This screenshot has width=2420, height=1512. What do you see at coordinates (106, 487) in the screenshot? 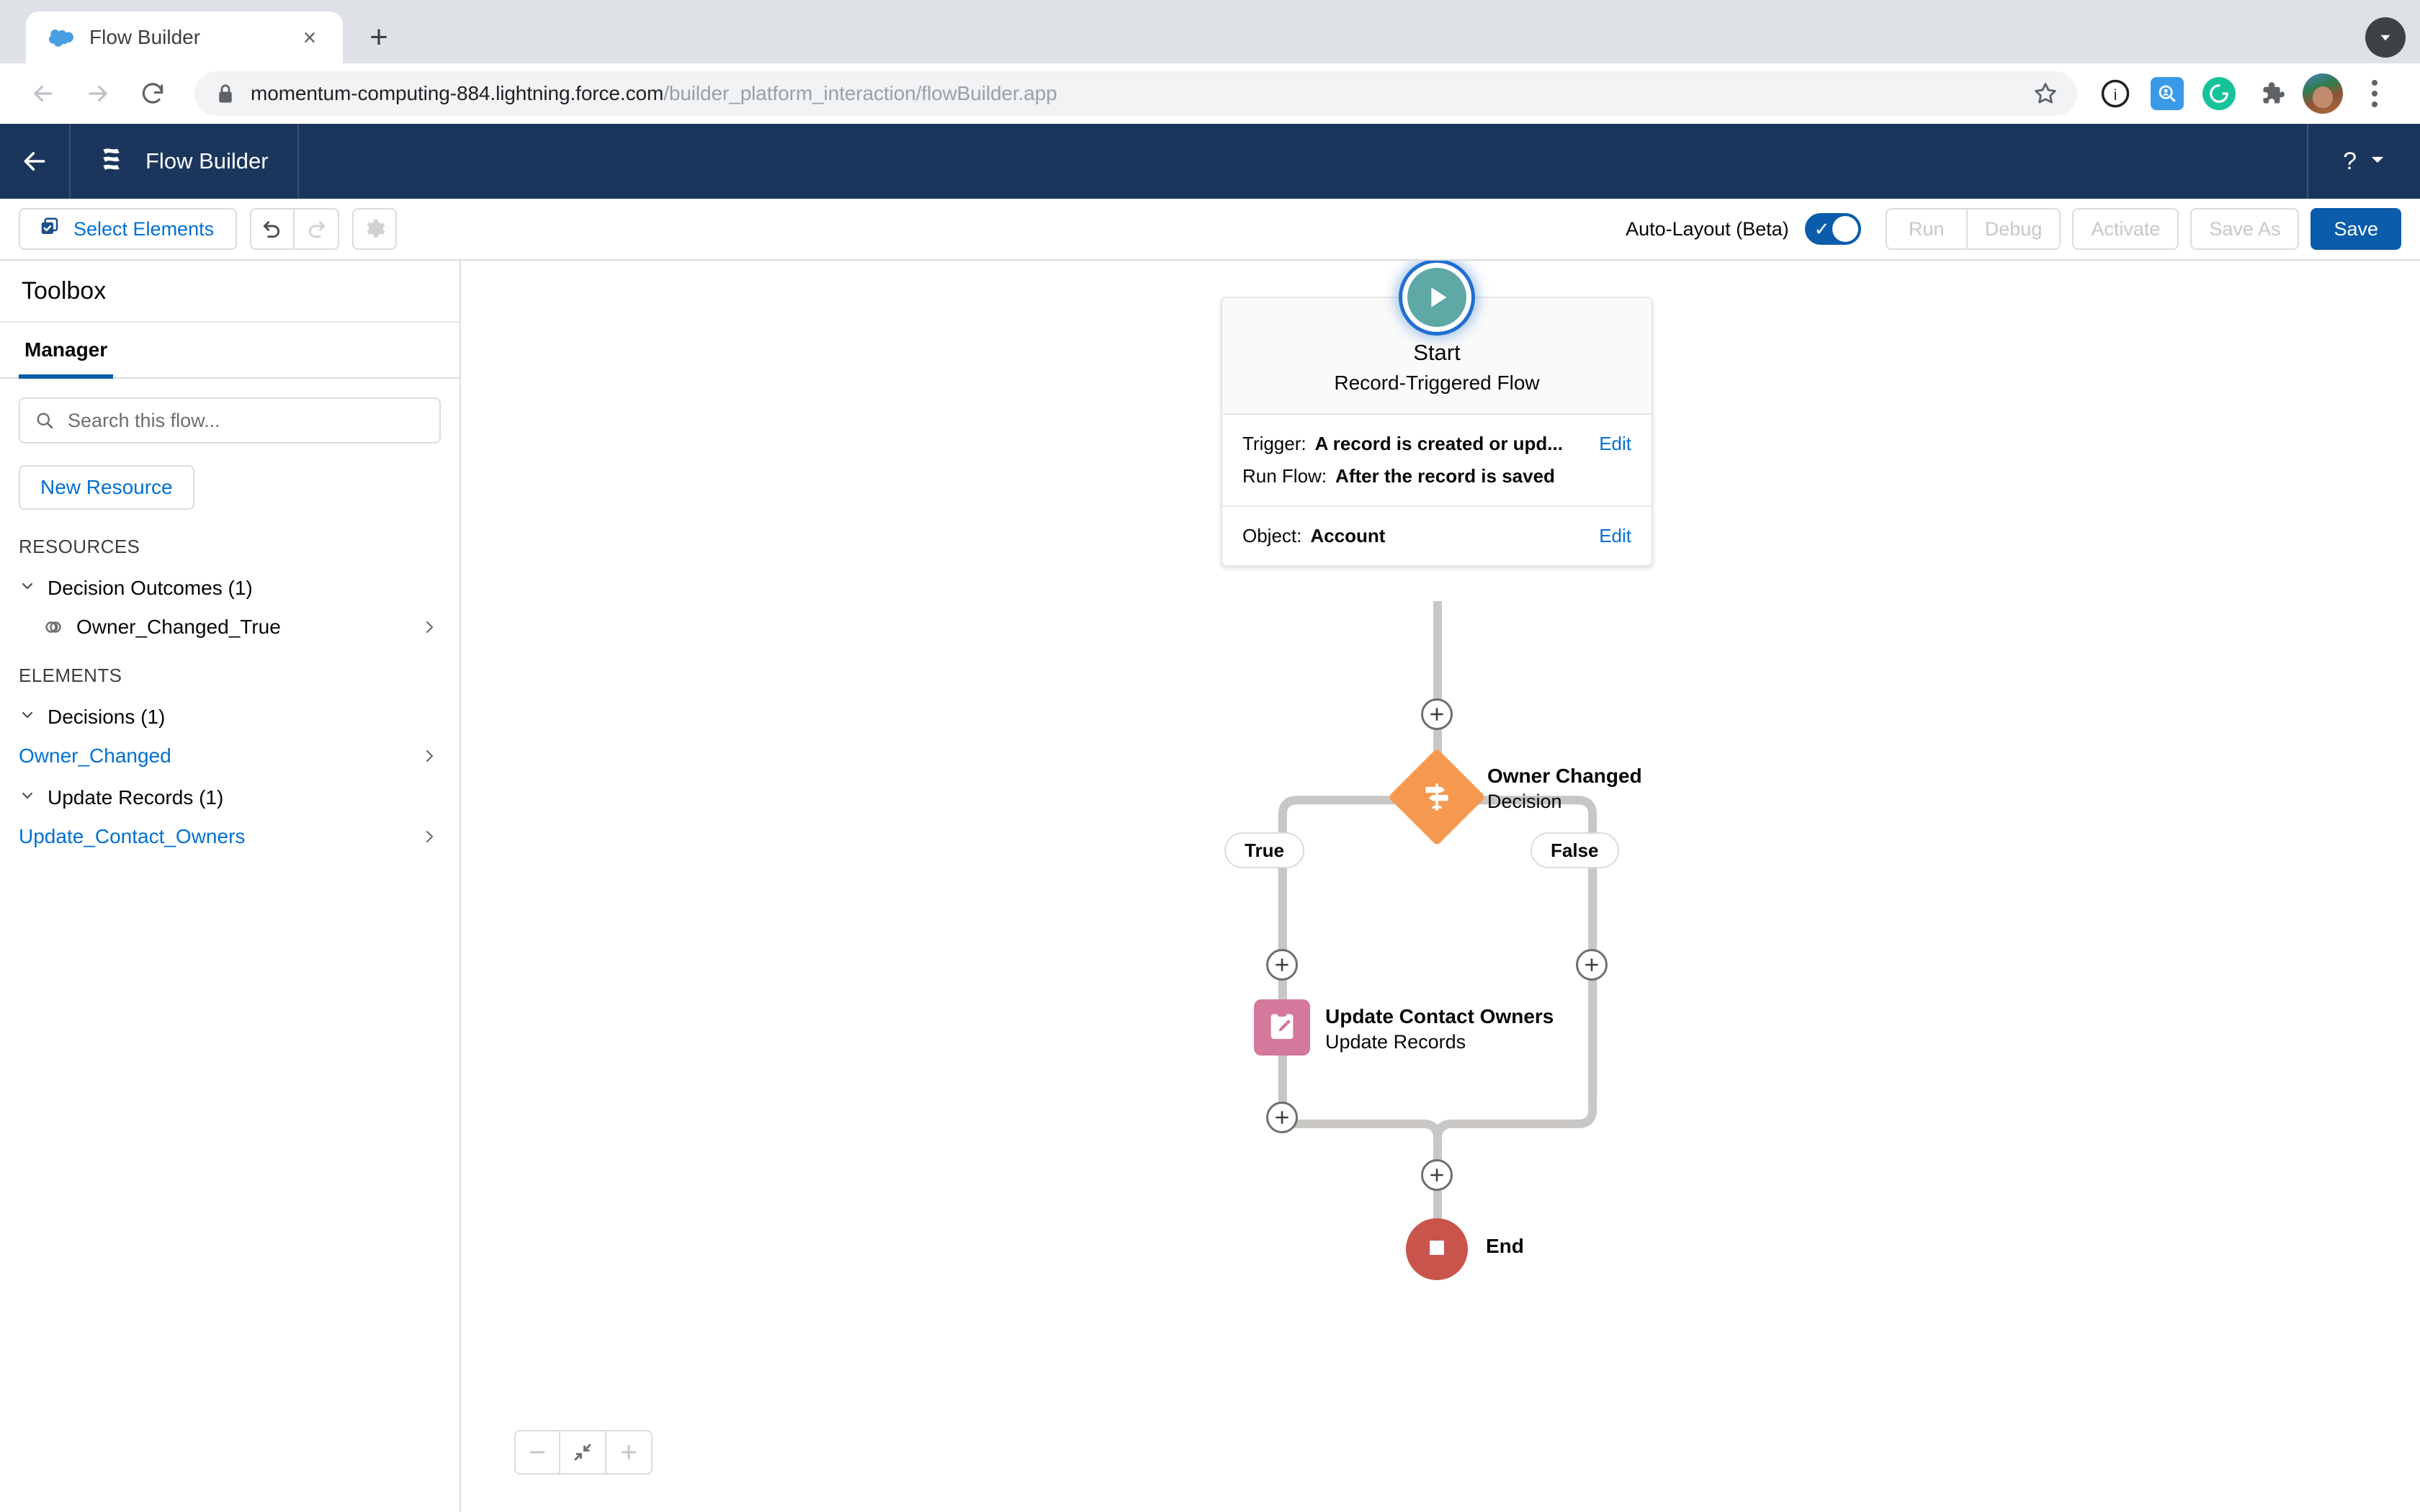
I see `new-resource-button: New Resource` at bounding box center [106, 487].